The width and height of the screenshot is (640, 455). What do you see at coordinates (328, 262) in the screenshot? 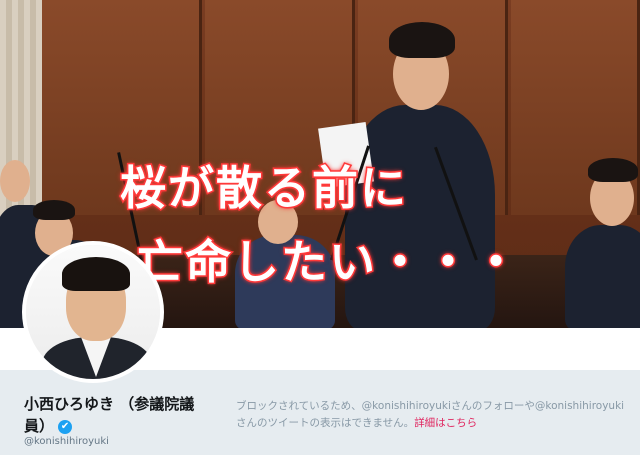
I see `banner-caption-line2: 亡命したい・・・` at bounding box center [328, 262].